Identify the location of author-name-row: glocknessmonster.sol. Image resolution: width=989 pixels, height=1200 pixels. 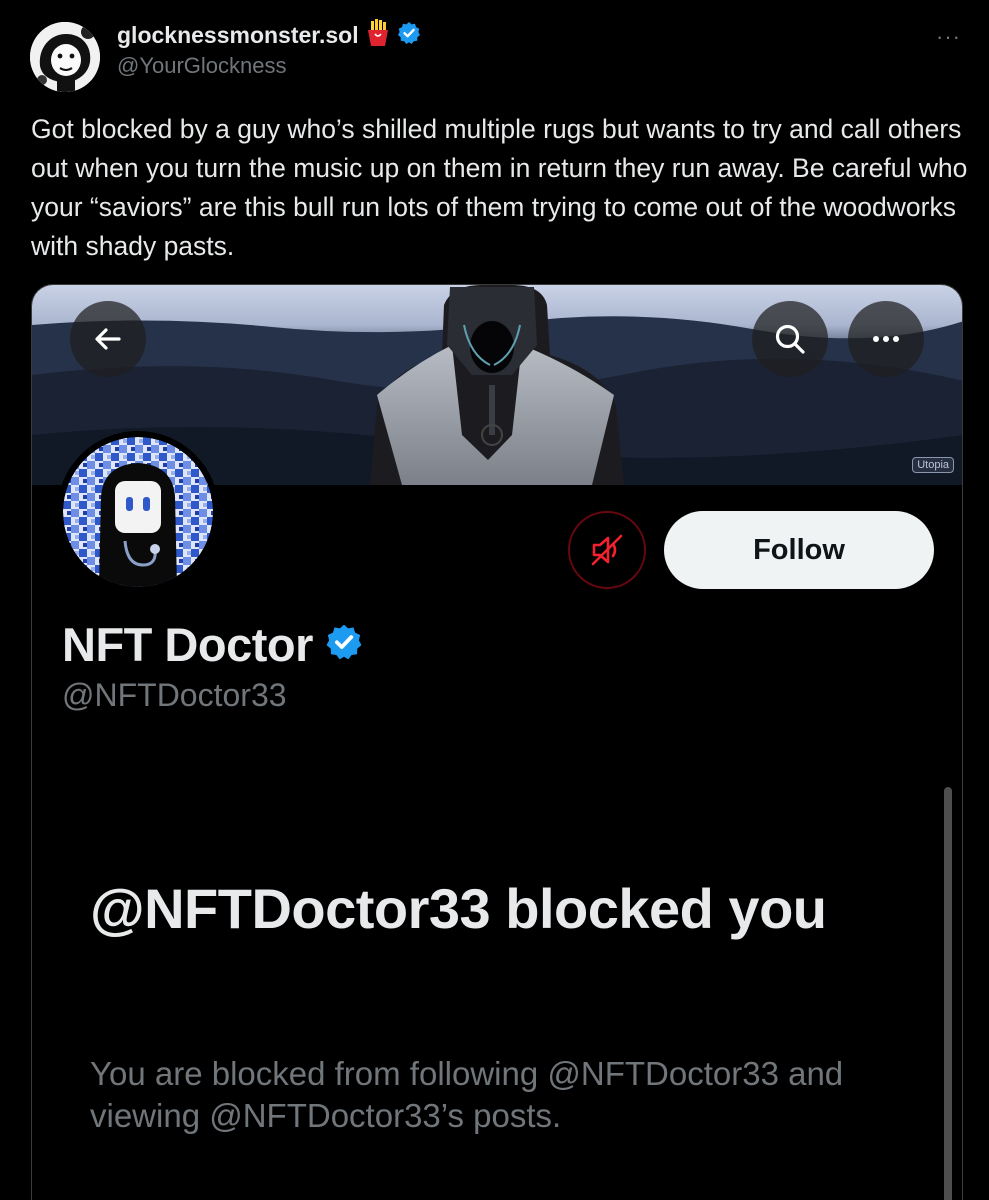
(269, 35).